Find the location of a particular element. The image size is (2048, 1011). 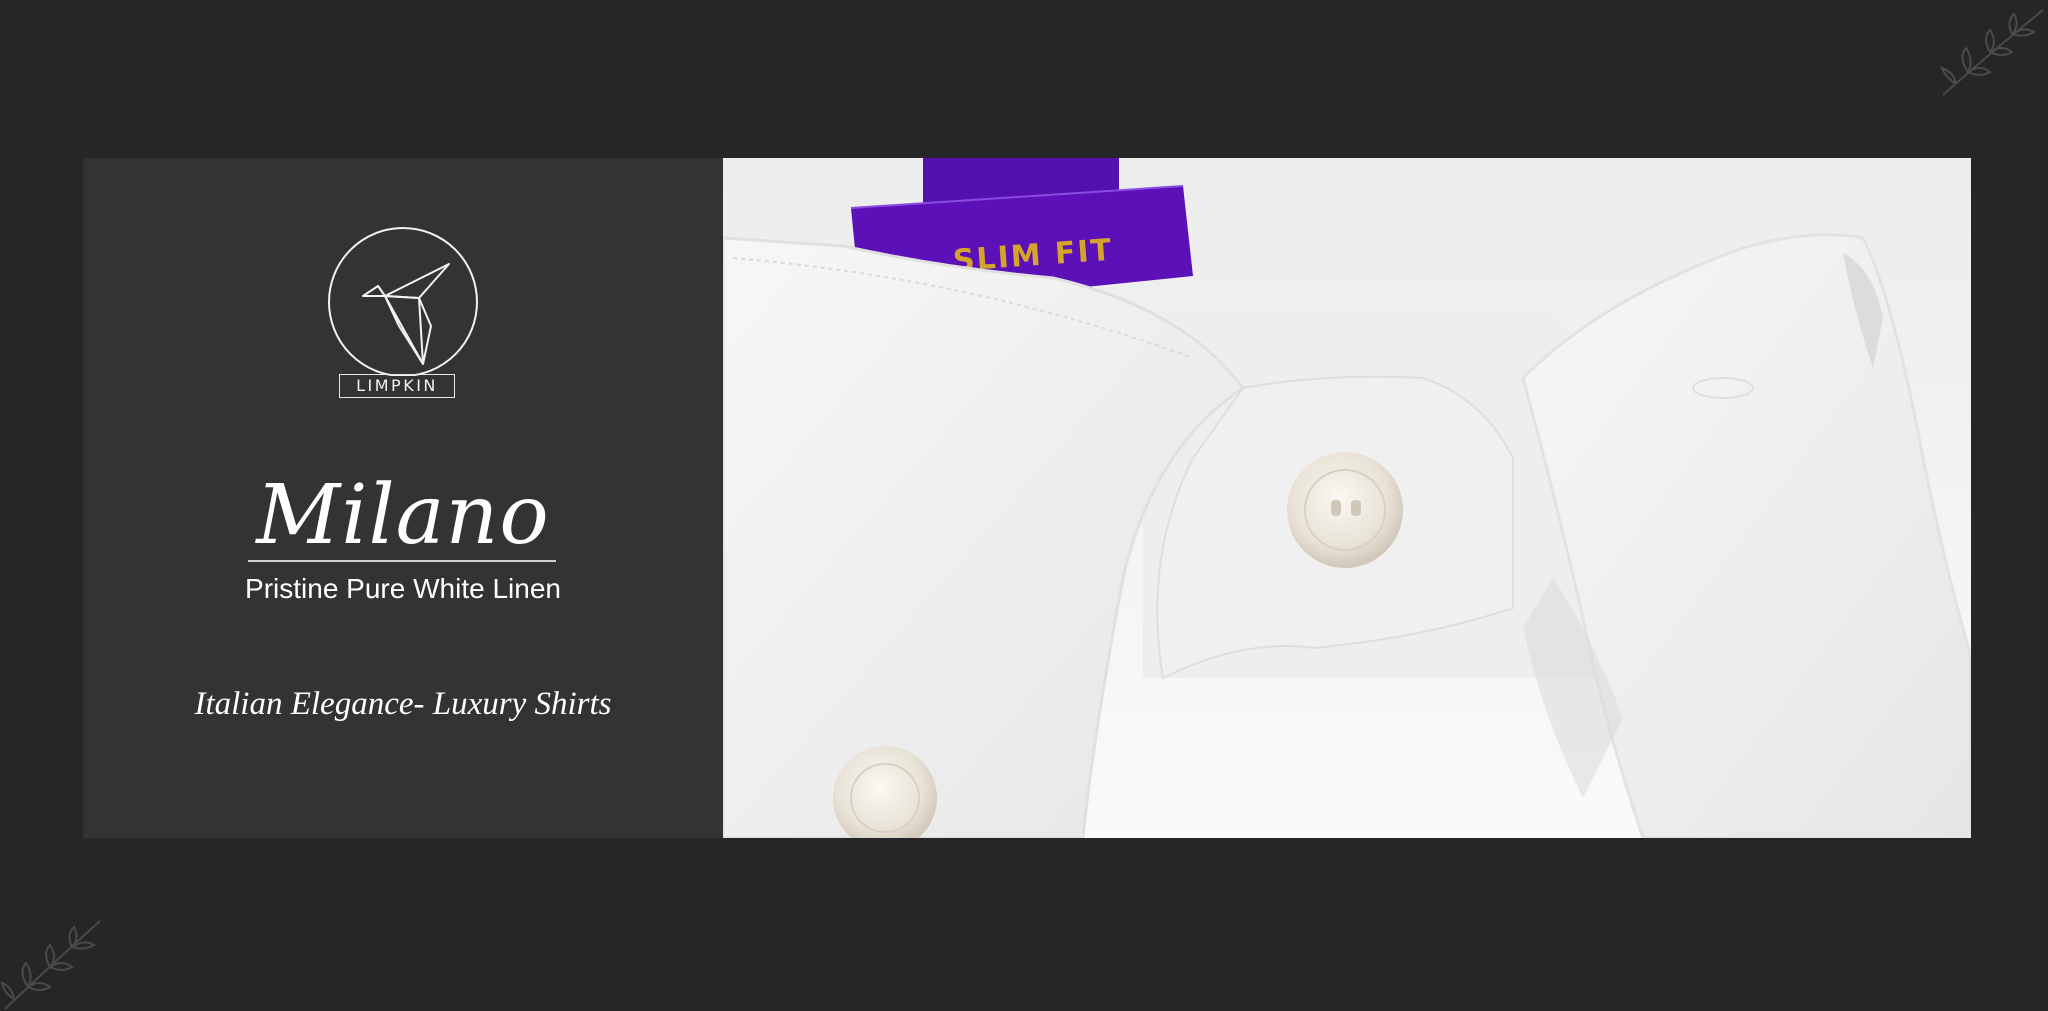

brand-logo: LIMPKIN is located at coordinates (403, 312).